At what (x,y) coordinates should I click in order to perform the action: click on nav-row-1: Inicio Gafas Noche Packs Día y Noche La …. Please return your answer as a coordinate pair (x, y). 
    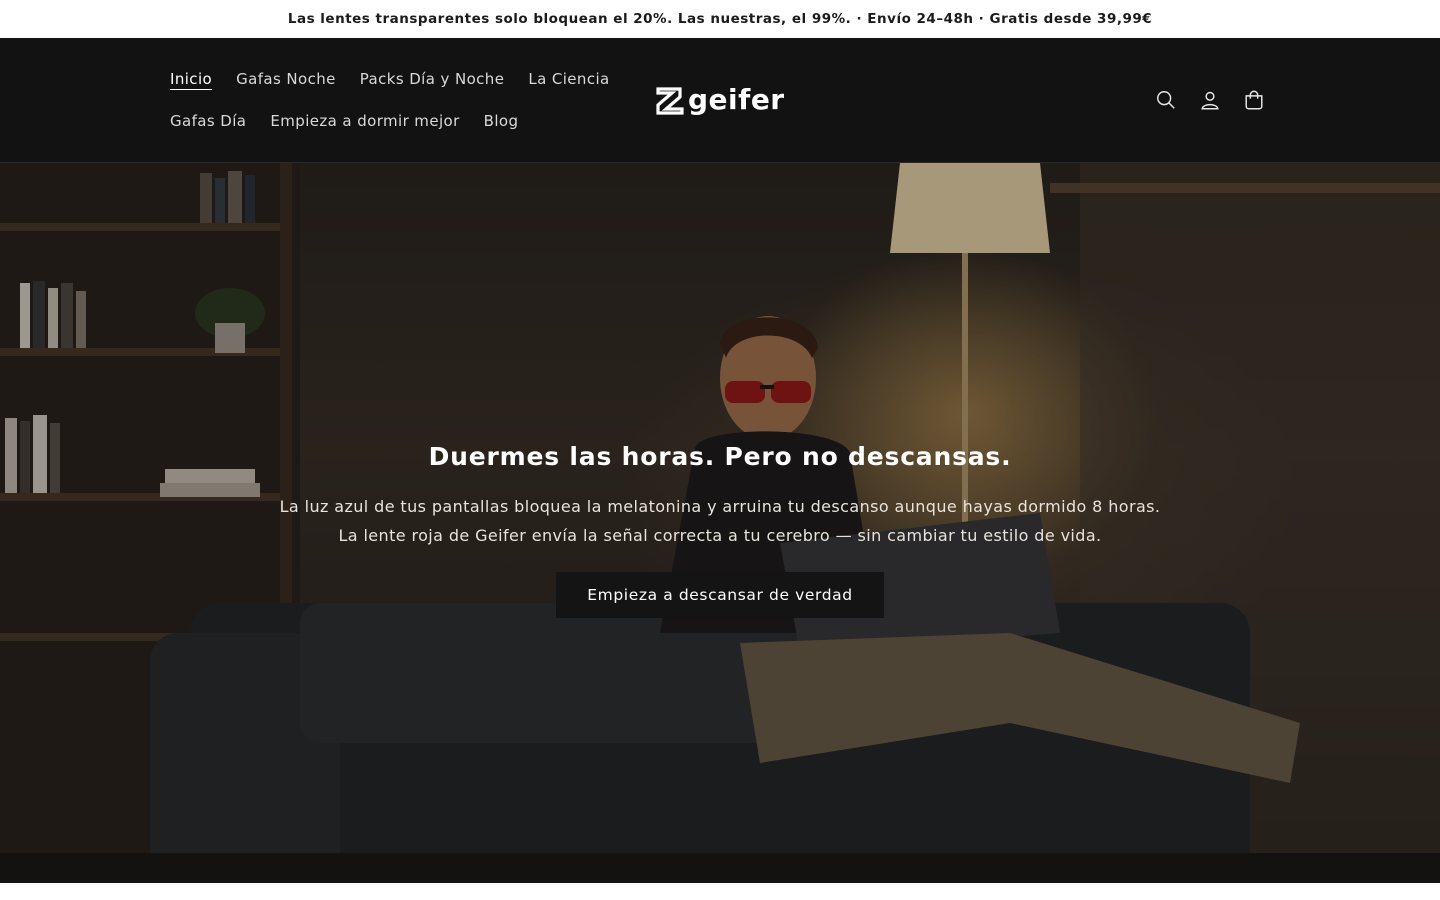
    Looking at the image, I should click on (393, 79).